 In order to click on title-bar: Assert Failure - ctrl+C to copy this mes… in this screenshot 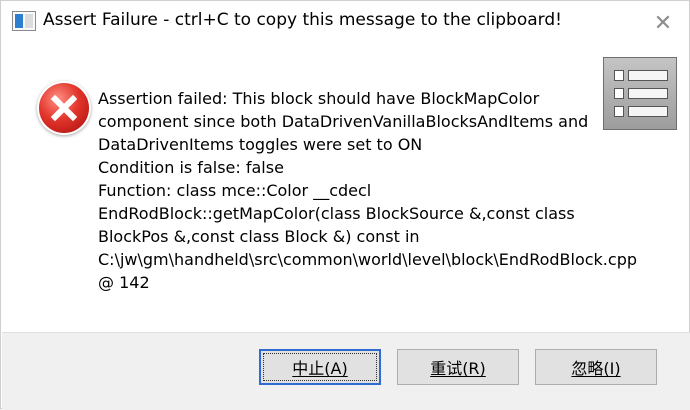, I will do `click(345, 23)`.